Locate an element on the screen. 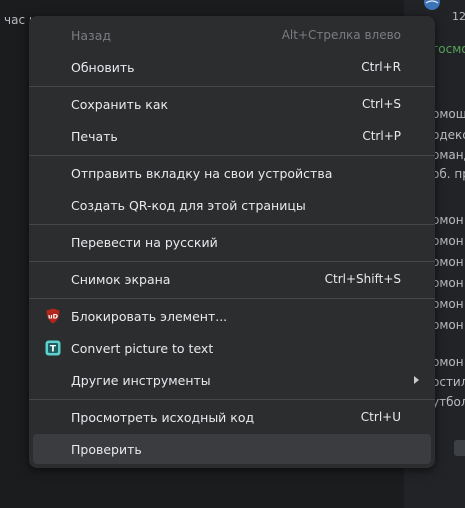  menu-item-label: Печать is located at coordinates (94, 136).